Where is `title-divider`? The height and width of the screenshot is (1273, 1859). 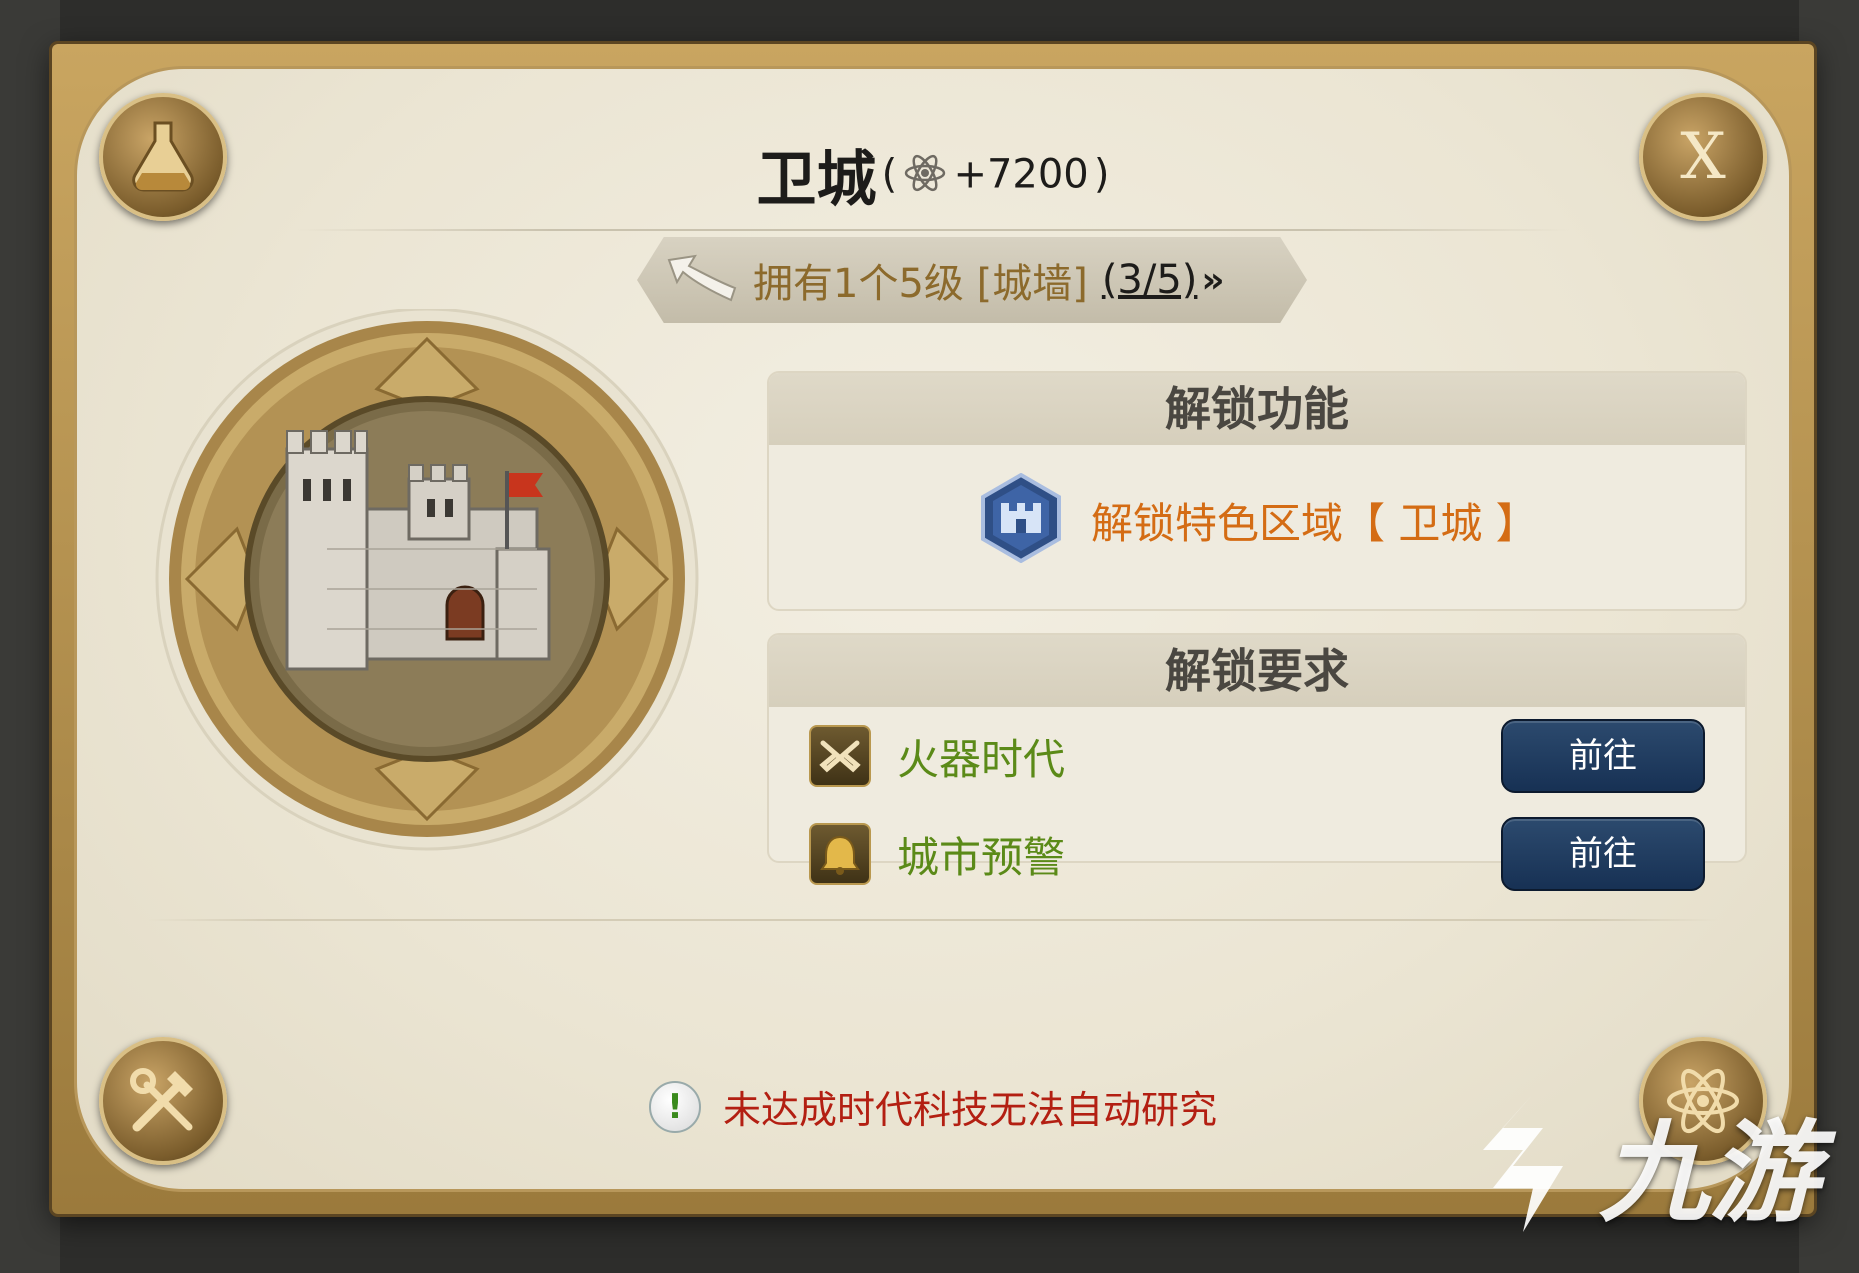
title-divider is located at coordinates (933, 230).